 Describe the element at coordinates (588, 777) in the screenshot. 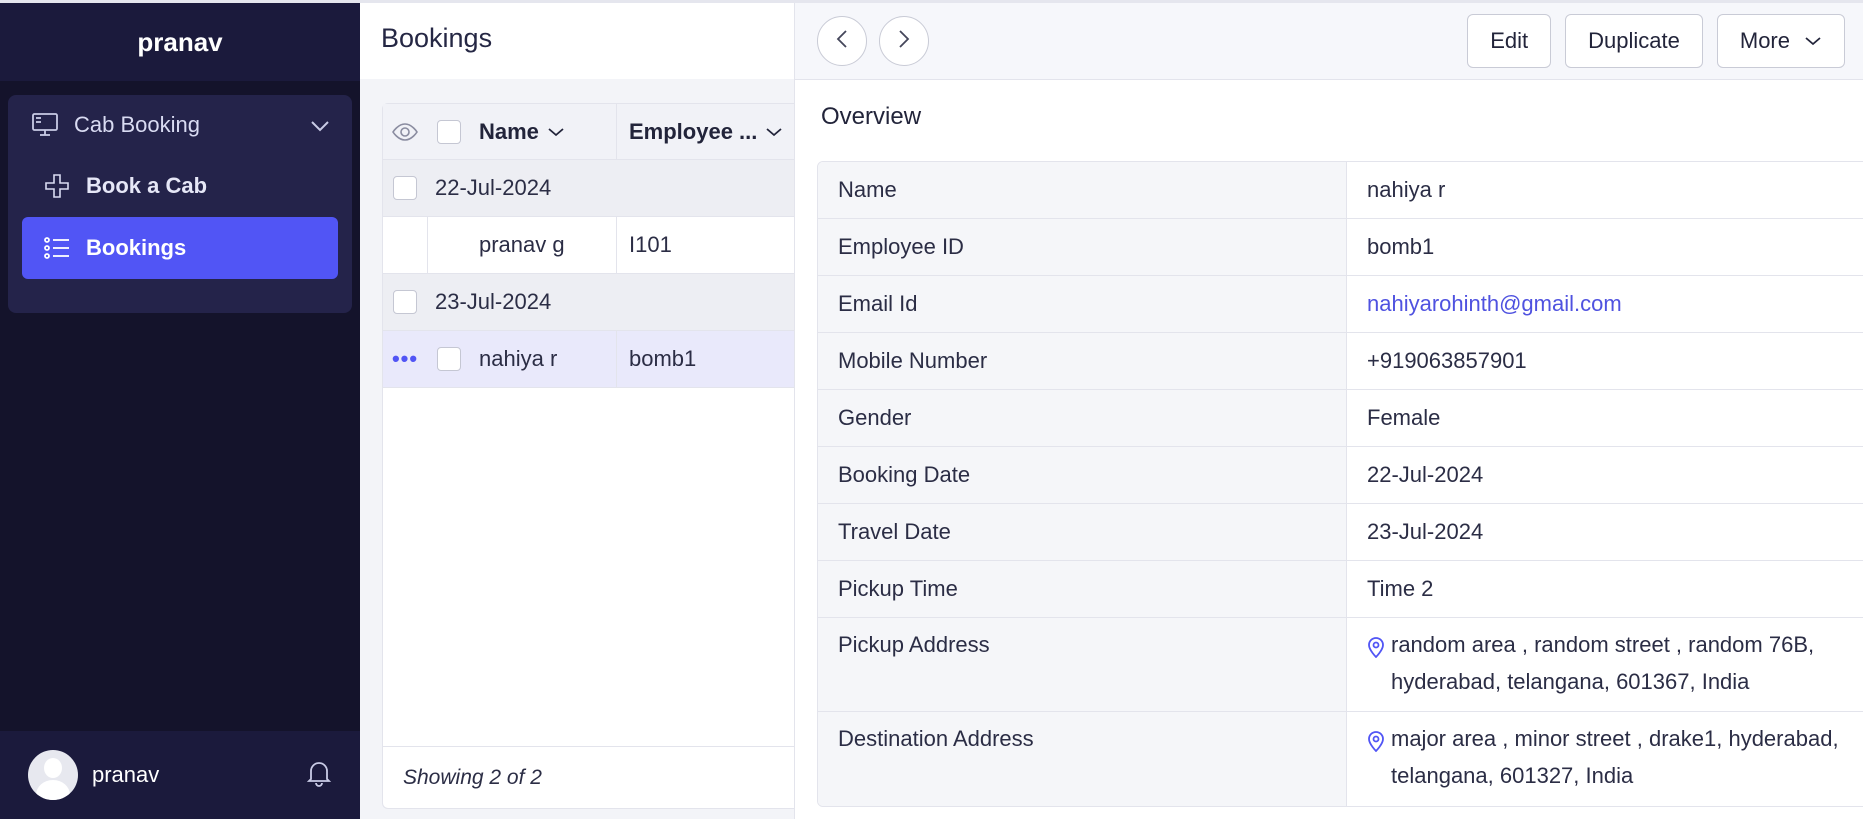

I see `table-footer: Showing 2 of 2` at that location.